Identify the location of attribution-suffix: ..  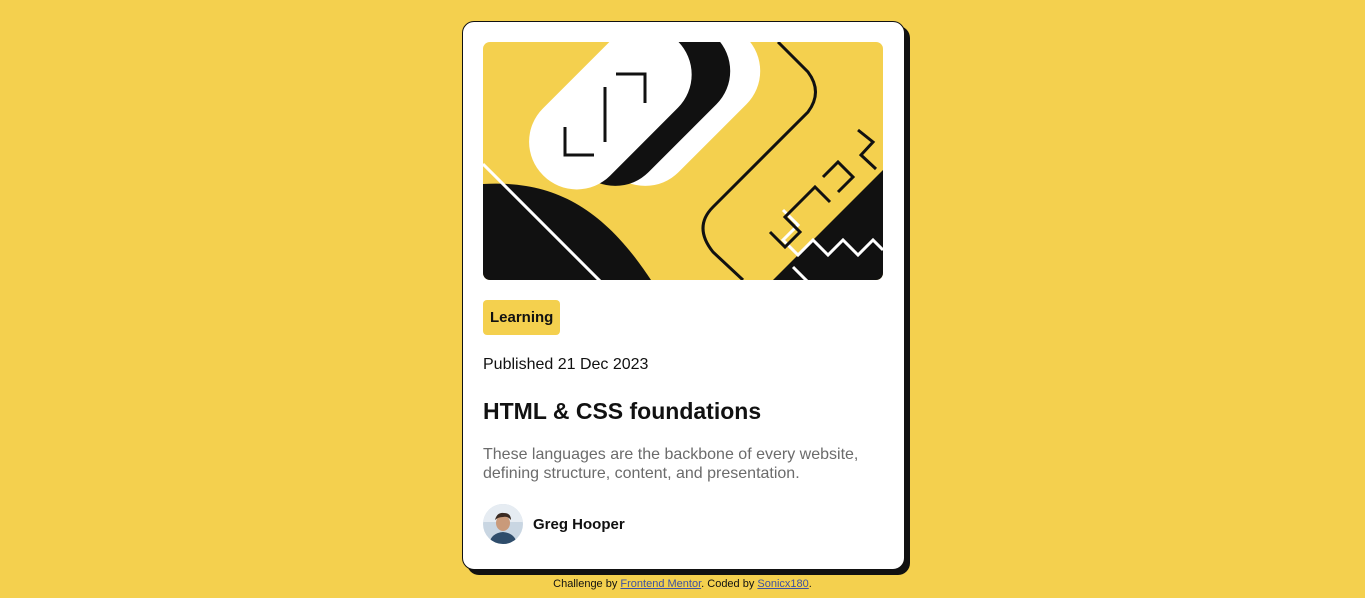
(810, 584).